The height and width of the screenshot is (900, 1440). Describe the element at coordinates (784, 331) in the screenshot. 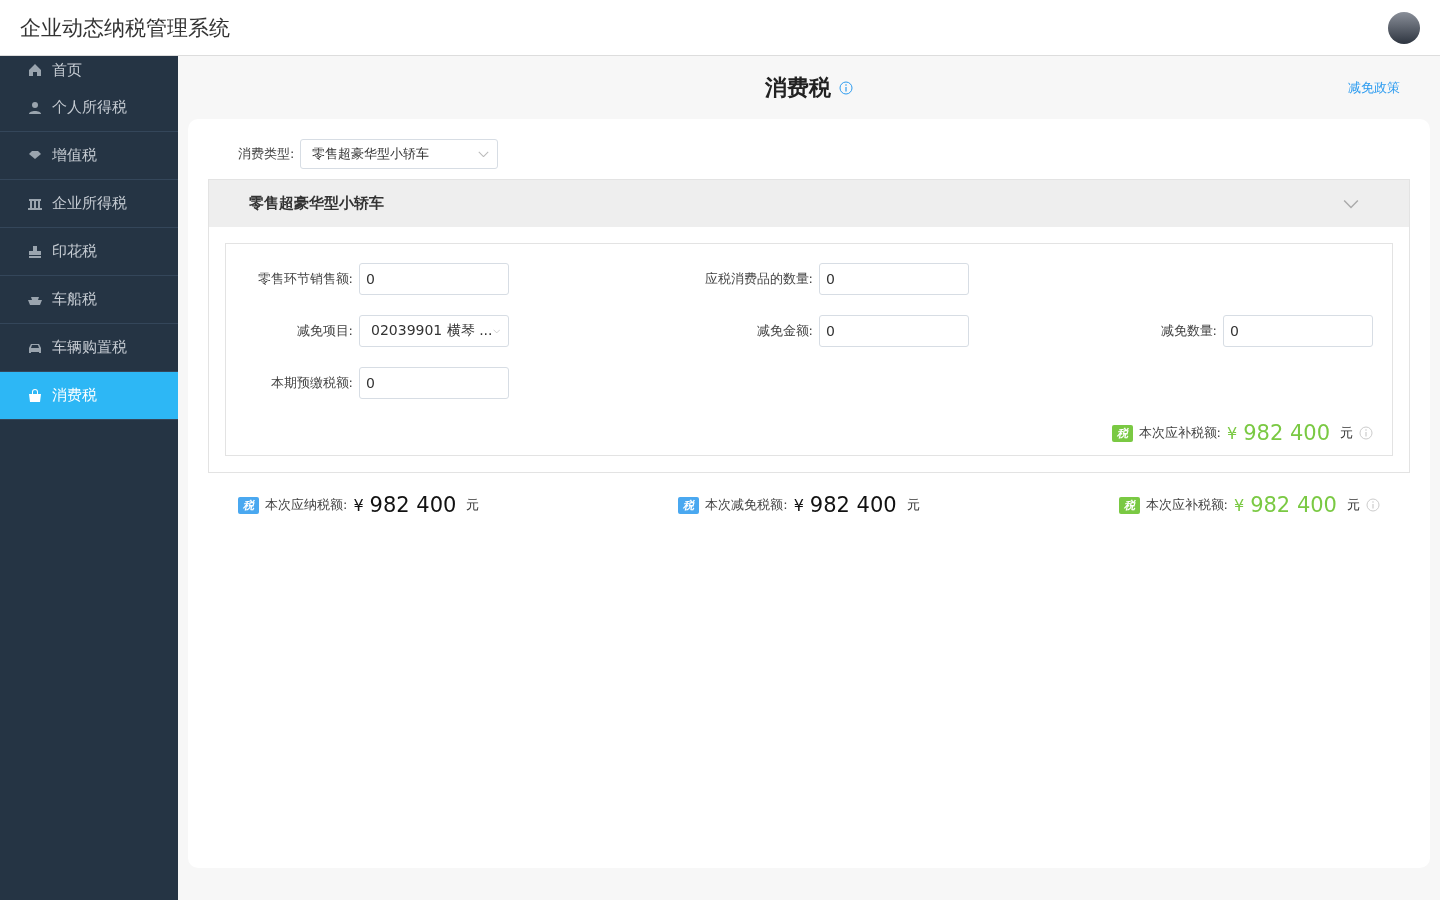

I see `field-label: 减免金额:` at that location.